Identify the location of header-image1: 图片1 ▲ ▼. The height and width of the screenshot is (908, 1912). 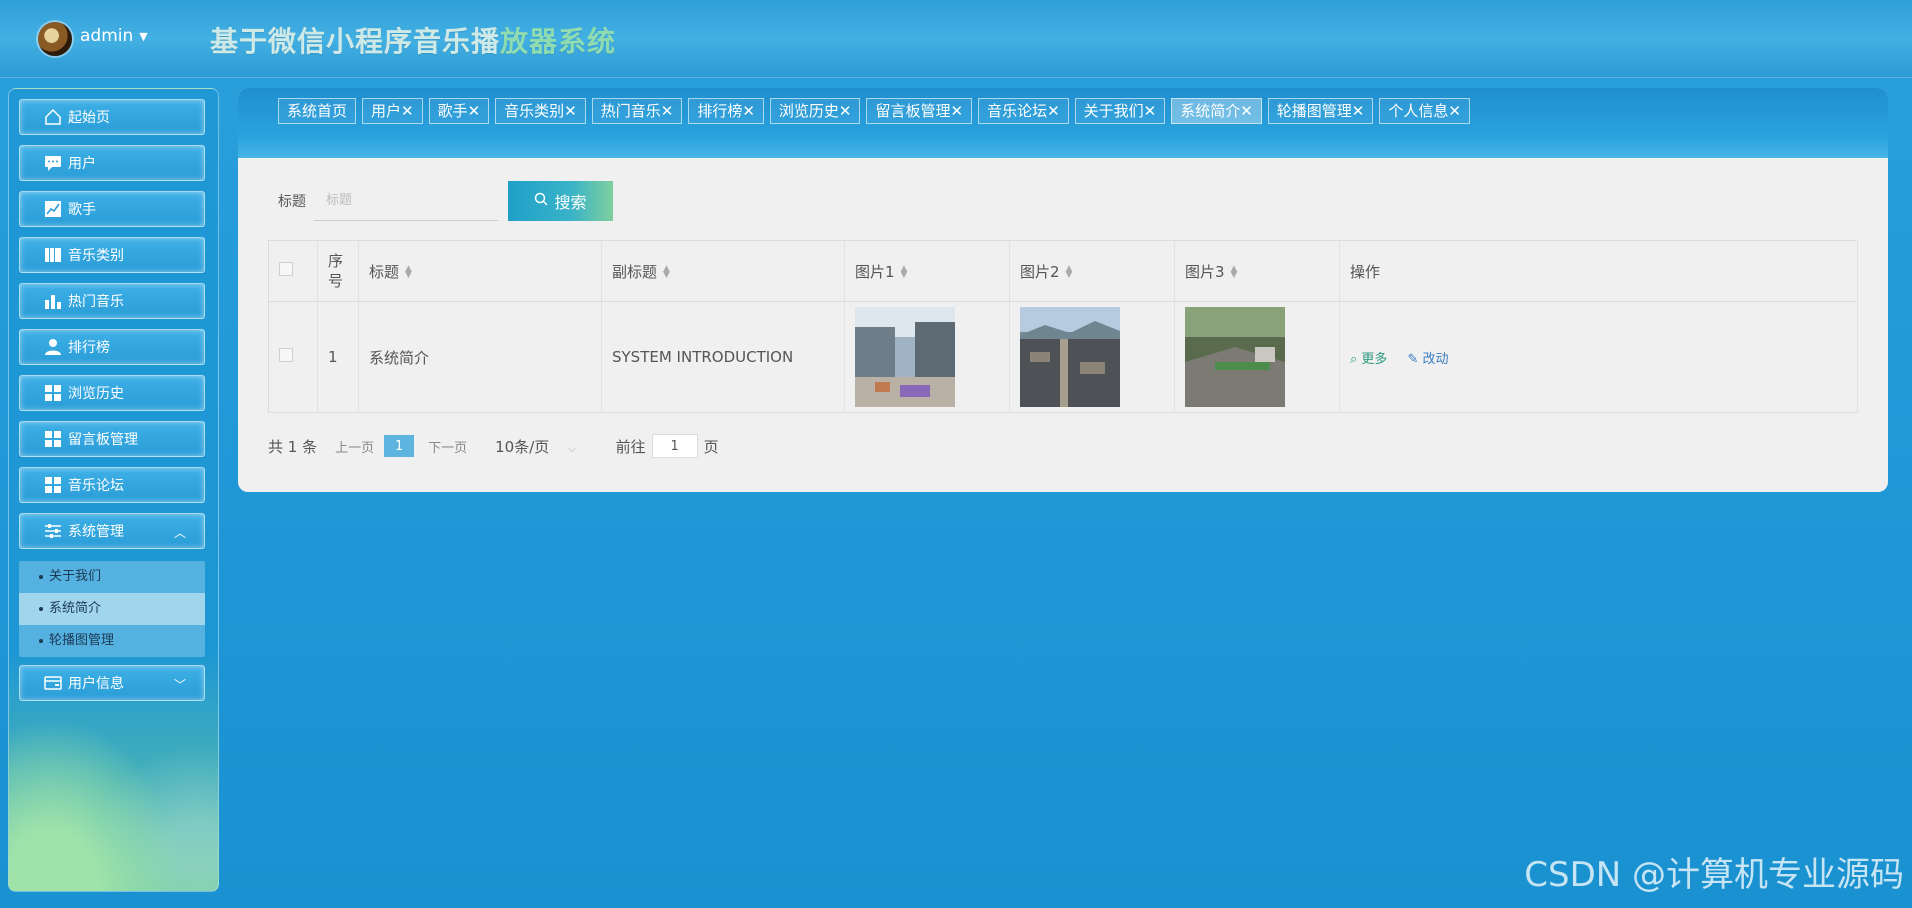
(927, 271).